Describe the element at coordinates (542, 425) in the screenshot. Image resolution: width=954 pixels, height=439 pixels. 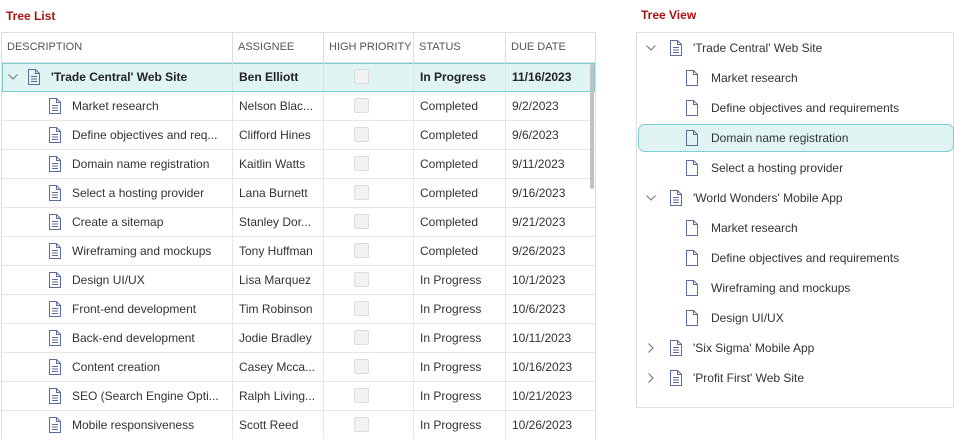
I see `due-date-cell: 10/26/2023` at that location.